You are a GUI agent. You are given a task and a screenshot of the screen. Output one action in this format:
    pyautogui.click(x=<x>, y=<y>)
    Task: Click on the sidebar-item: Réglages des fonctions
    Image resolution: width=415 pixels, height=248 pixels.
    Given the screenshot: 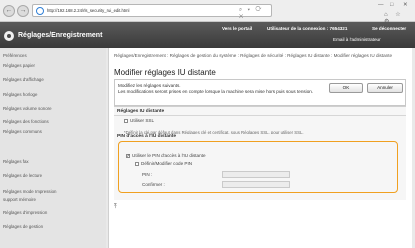 What is the action you would take?
    pyautogui.click(x=26, y=121)
    